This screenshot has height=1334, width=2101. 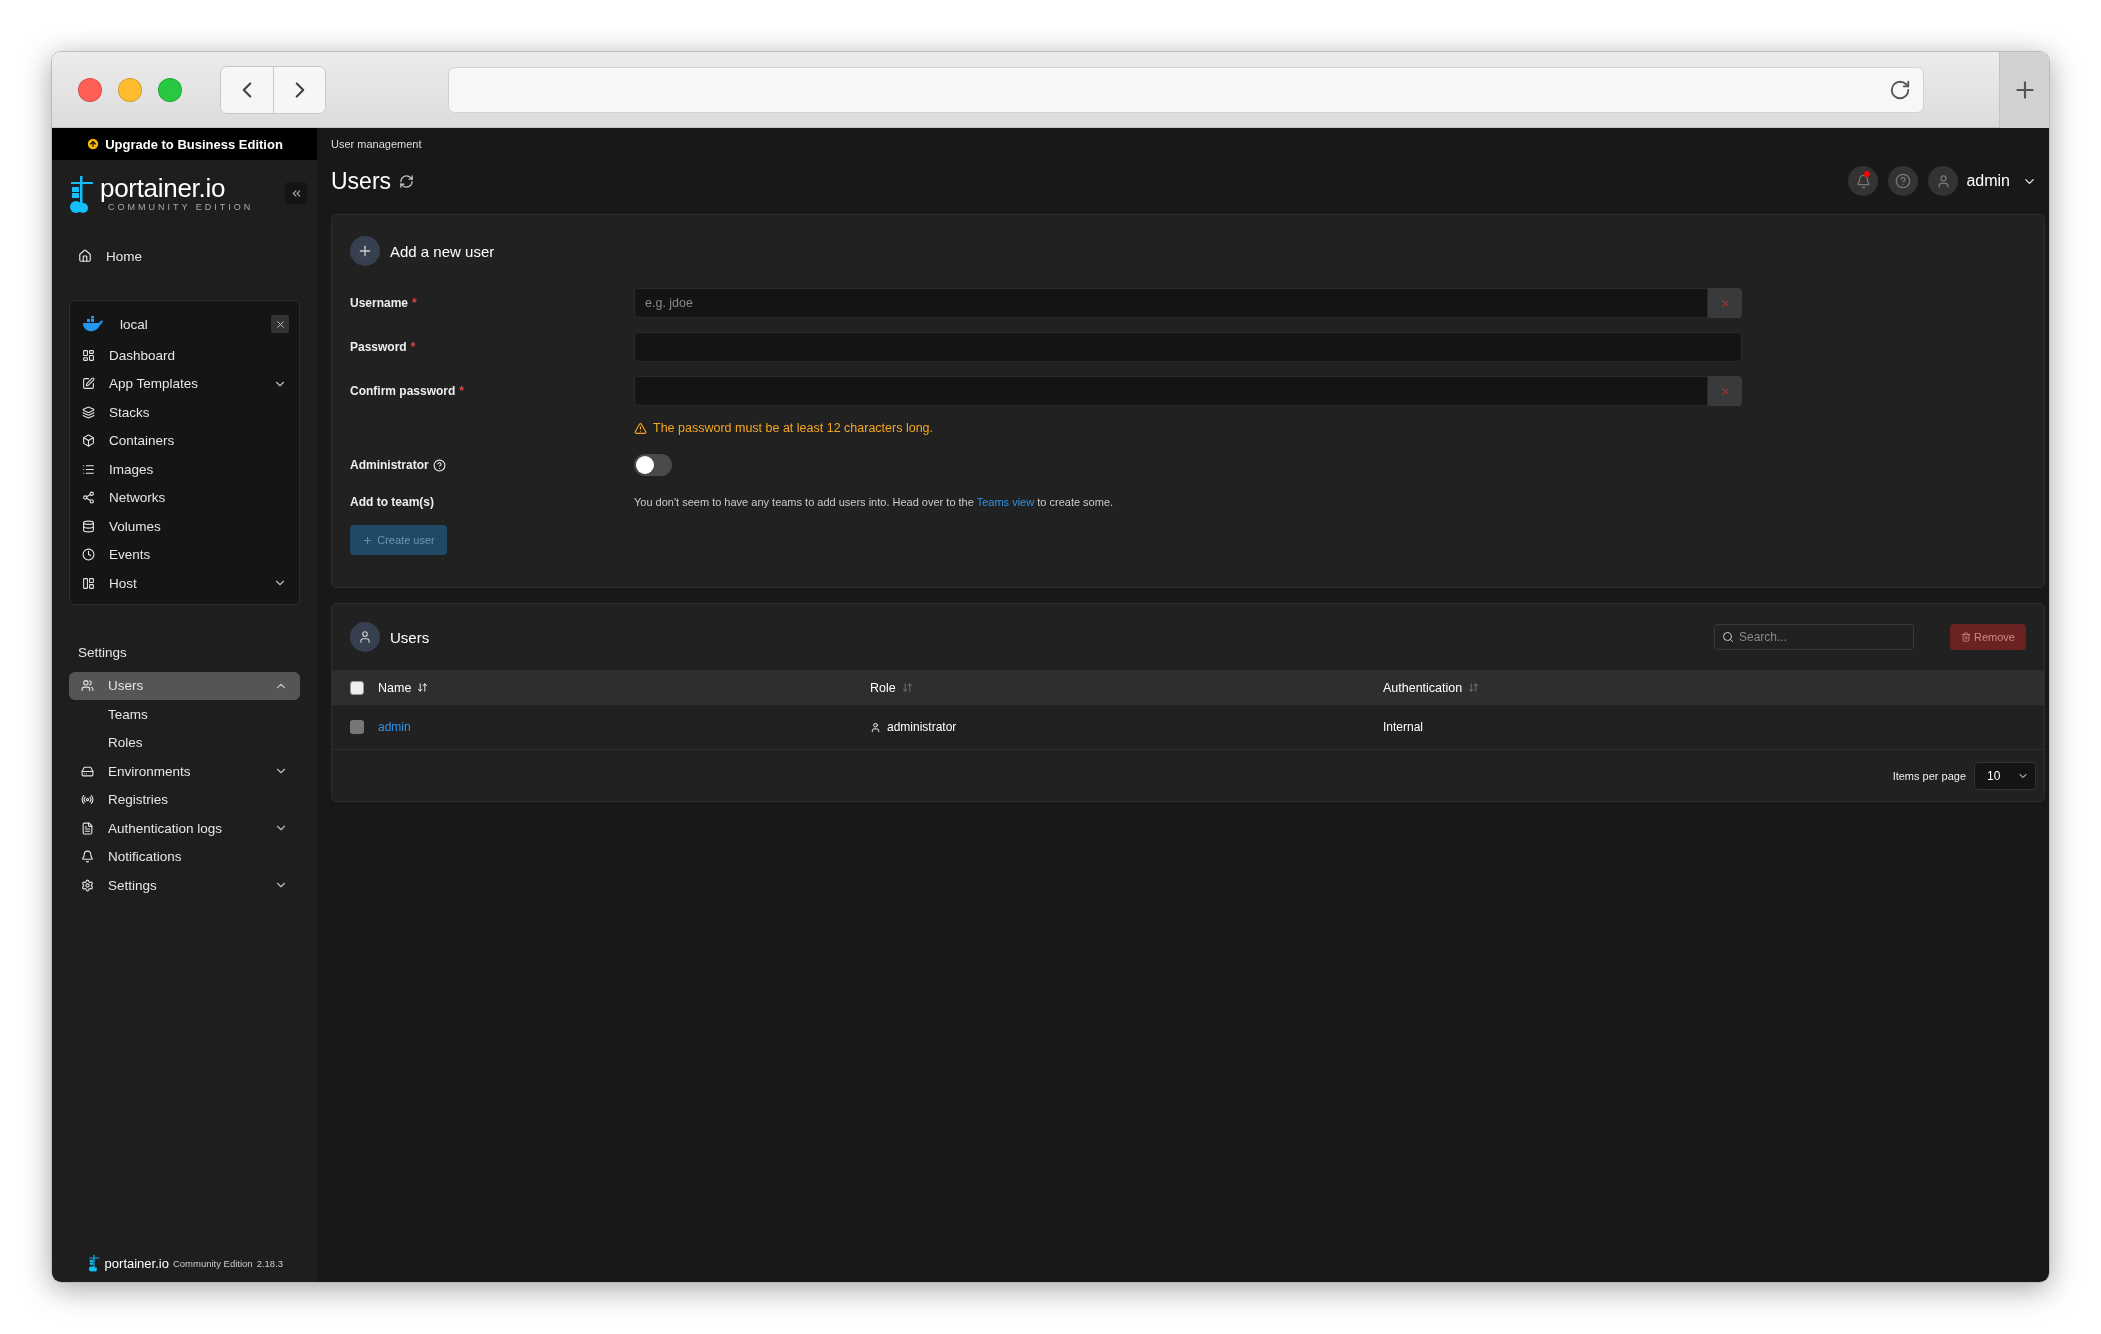 I want to click on column-header: Role, so click(x=1108, y=687).